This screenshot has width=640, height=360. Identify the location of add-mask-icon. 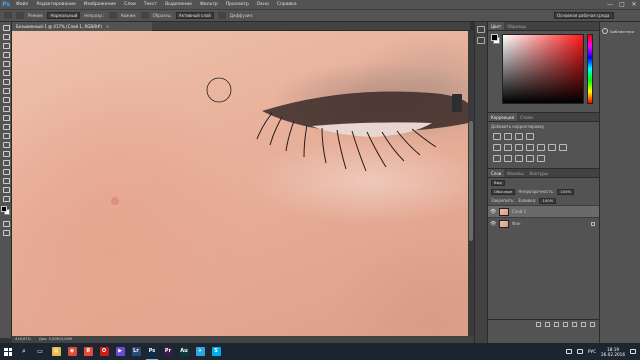
(556, 324).